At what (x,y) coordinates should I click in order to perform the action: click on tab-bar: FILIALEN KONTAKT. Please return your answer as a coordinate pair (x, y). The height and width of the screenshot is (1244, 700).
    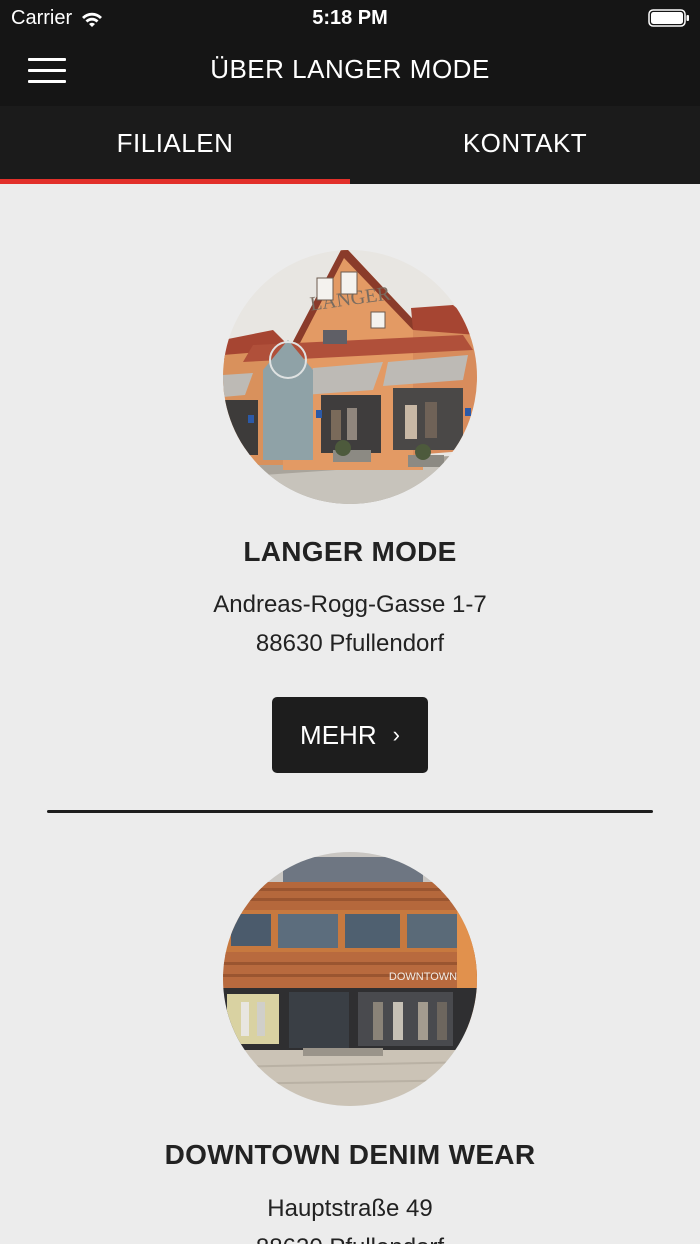
    Looking at the image, I should click on (350, 145).